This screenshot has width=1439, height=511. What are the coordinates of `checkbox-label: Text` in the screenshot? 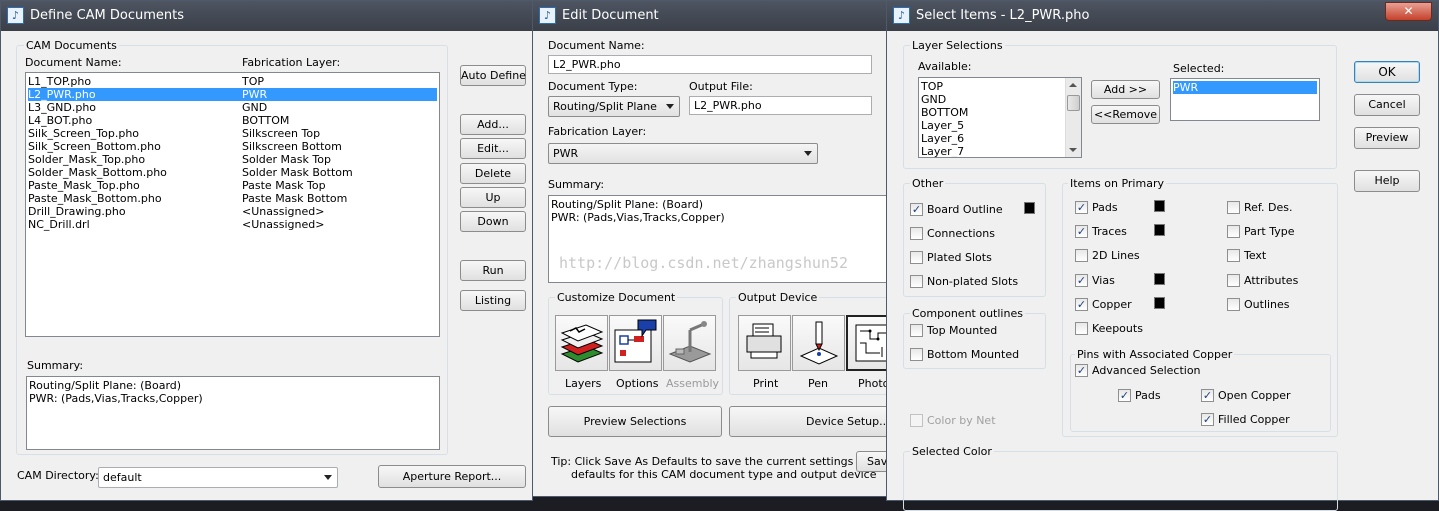 It's located at (1255, 255).